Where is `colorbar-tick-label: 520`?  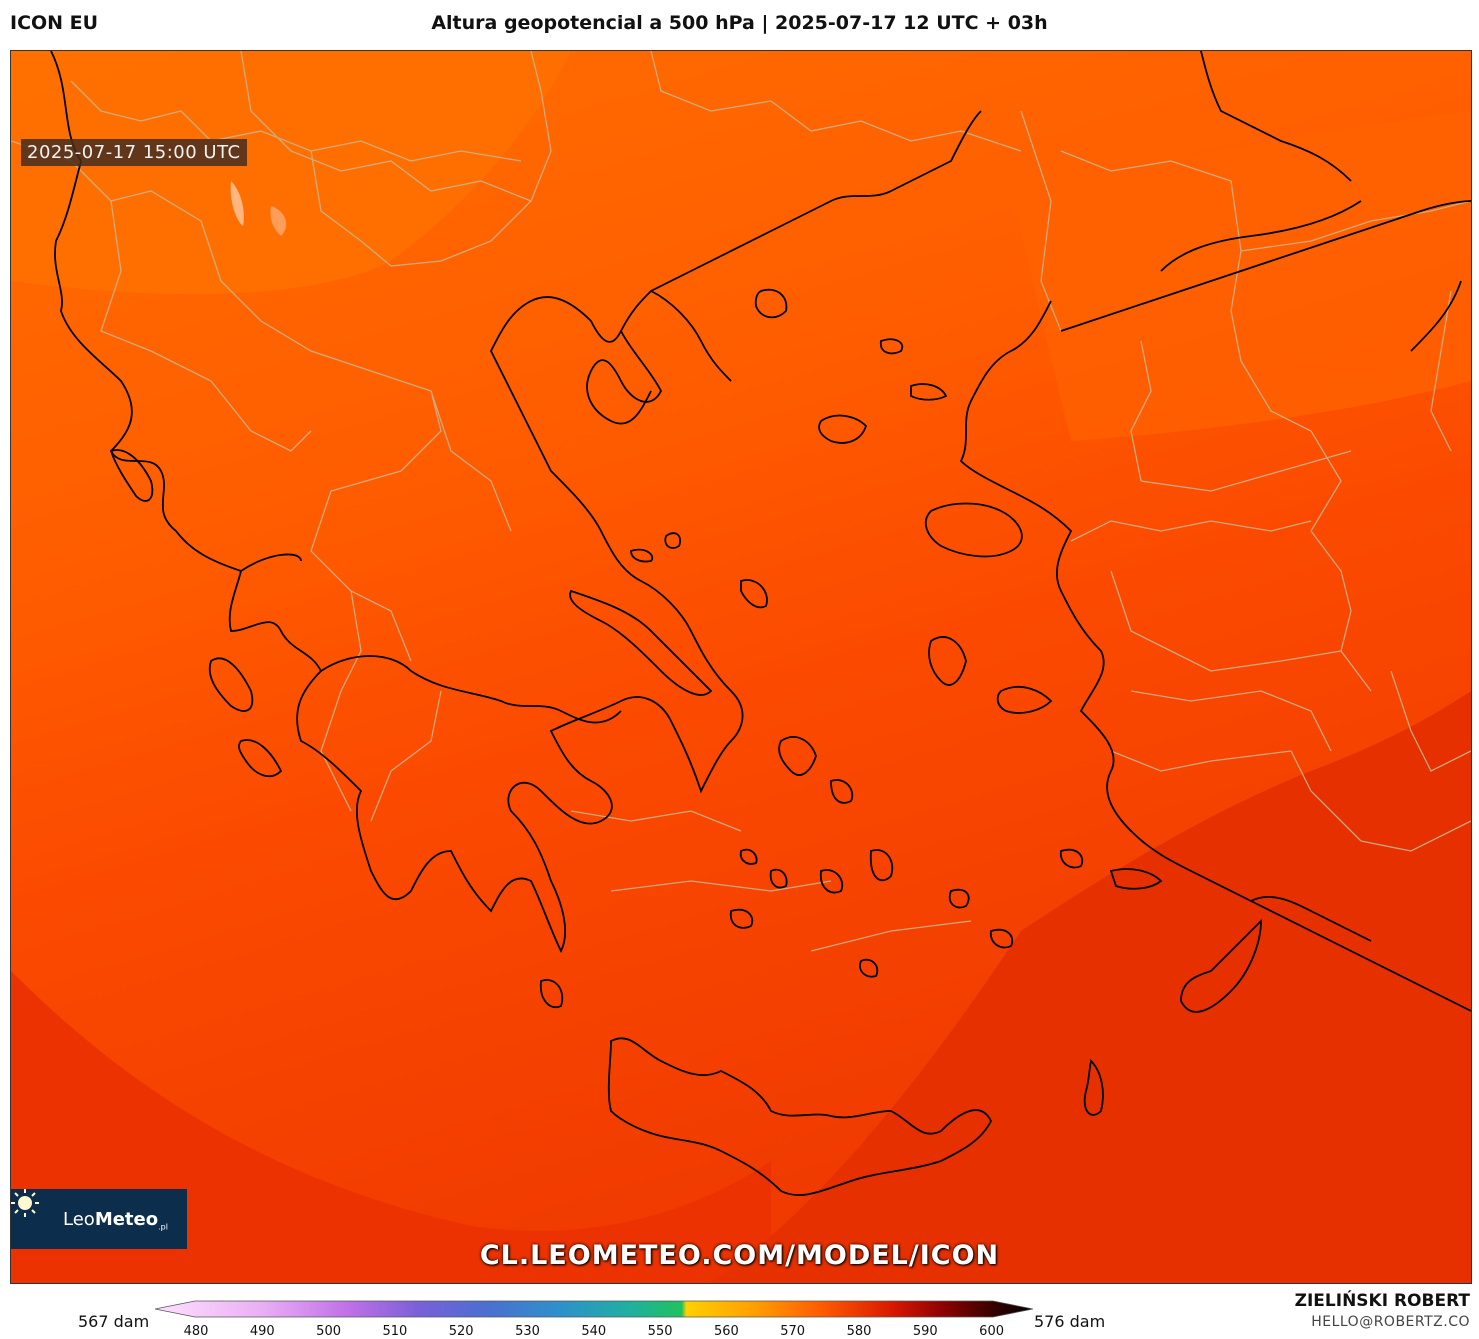 colorbar-tick-label: 520 is located at coordinates (461, 1331).